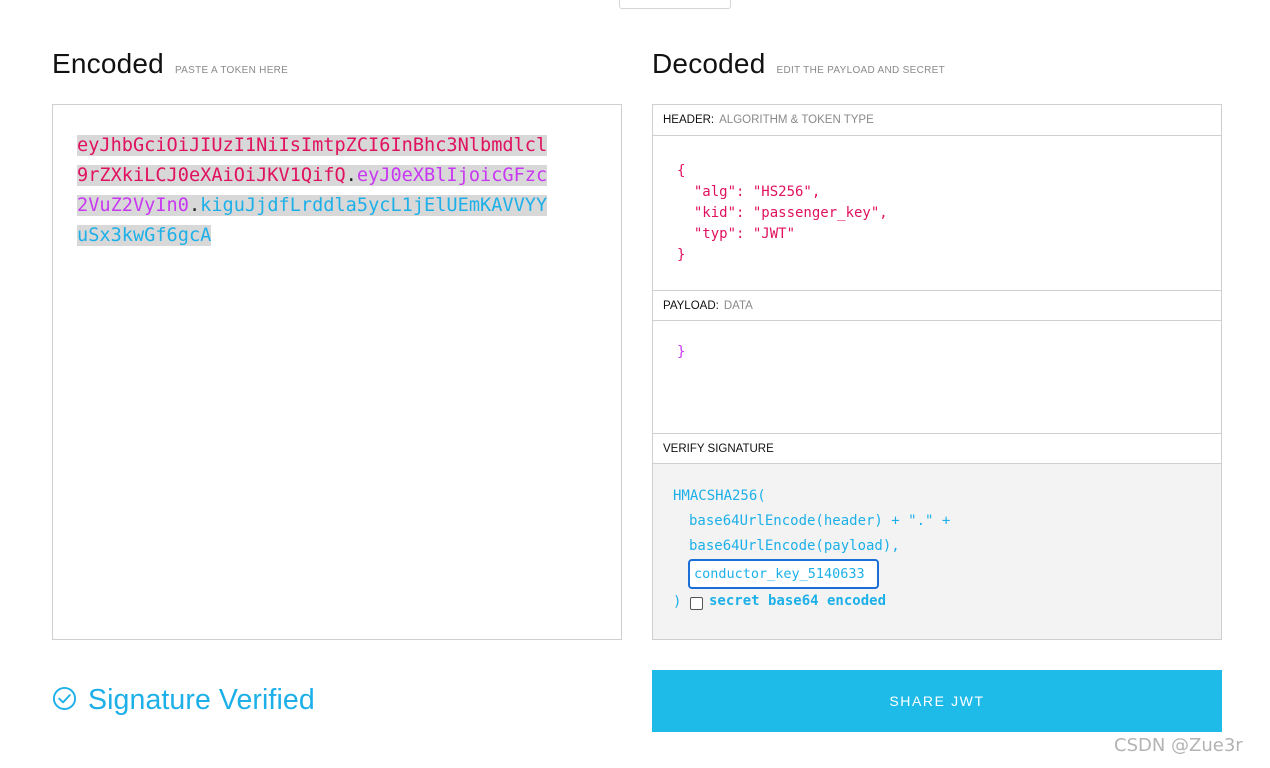 The height and width of the screenshot is (768, 1270). What do you see at coordinates (170, 64) in the screenshot?
I see `encoded-title: Encoded PASTE A TOKEN HERE` at bounding box center [170, 64].